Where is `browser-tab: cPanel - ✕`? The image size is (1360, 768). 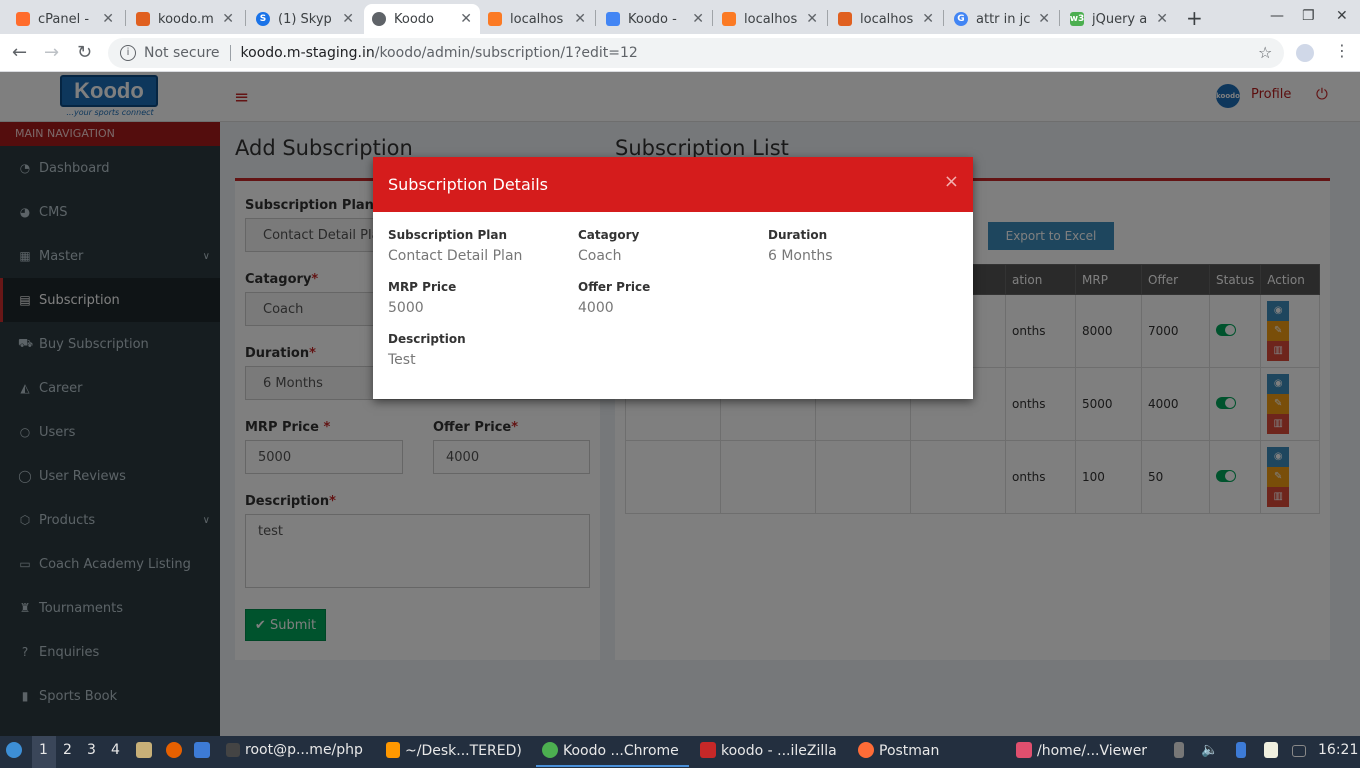
browser-tab: cPanel - ✕ is located at coordinates (65, 19).